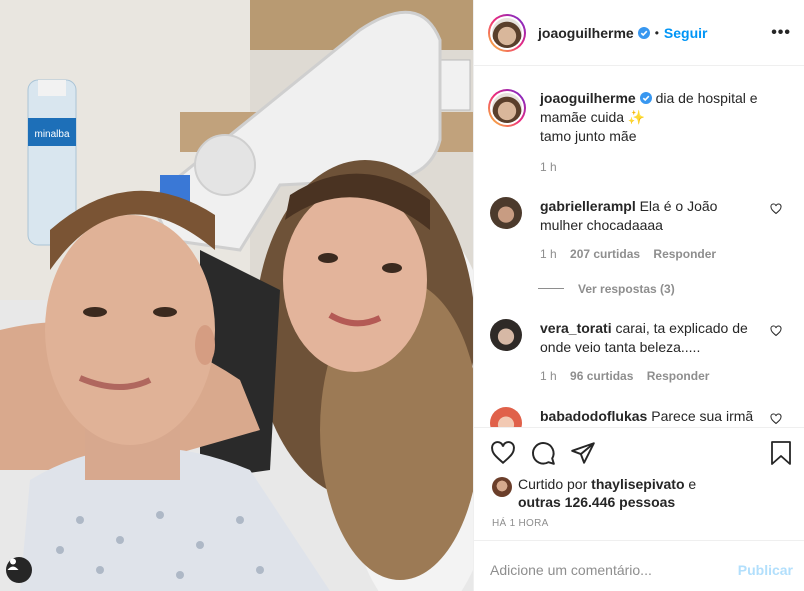 The width and height of the screenshot is (804, 591). I want to click on share-icon, so click(583, 453).